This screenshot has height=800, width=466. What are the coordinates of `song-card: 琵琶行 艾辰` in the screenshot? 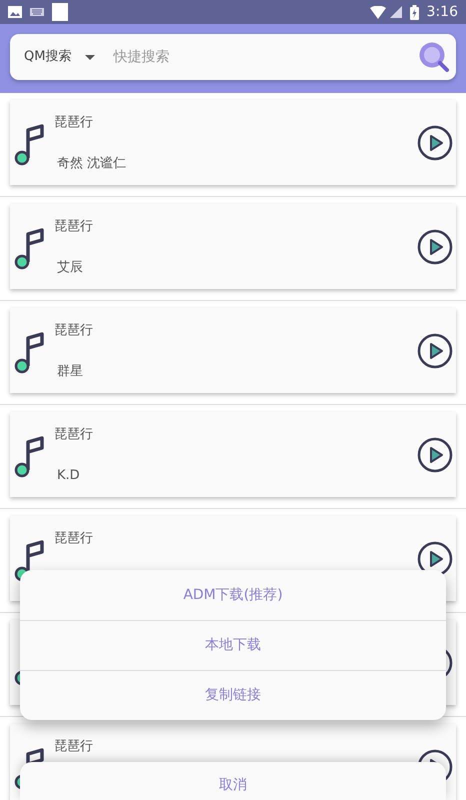 It's located at (233, 246).